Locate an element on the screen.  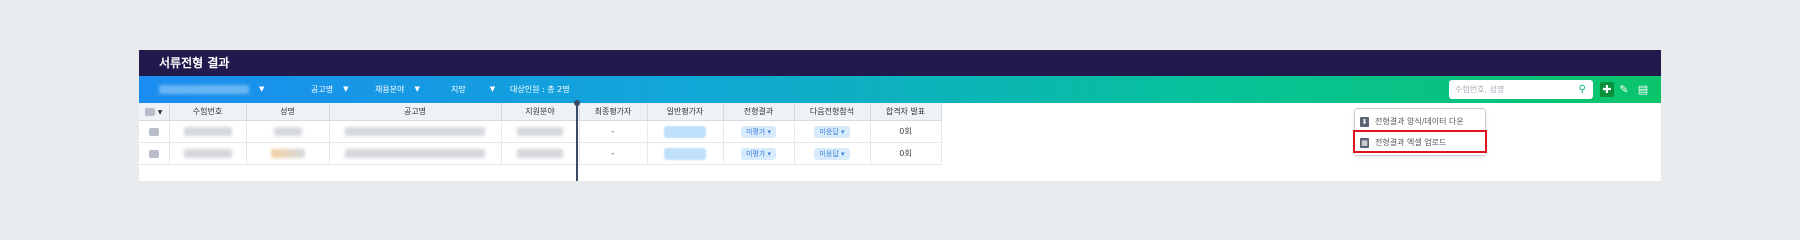
col-header: 전형결과 is located at coordinates (759, 112).